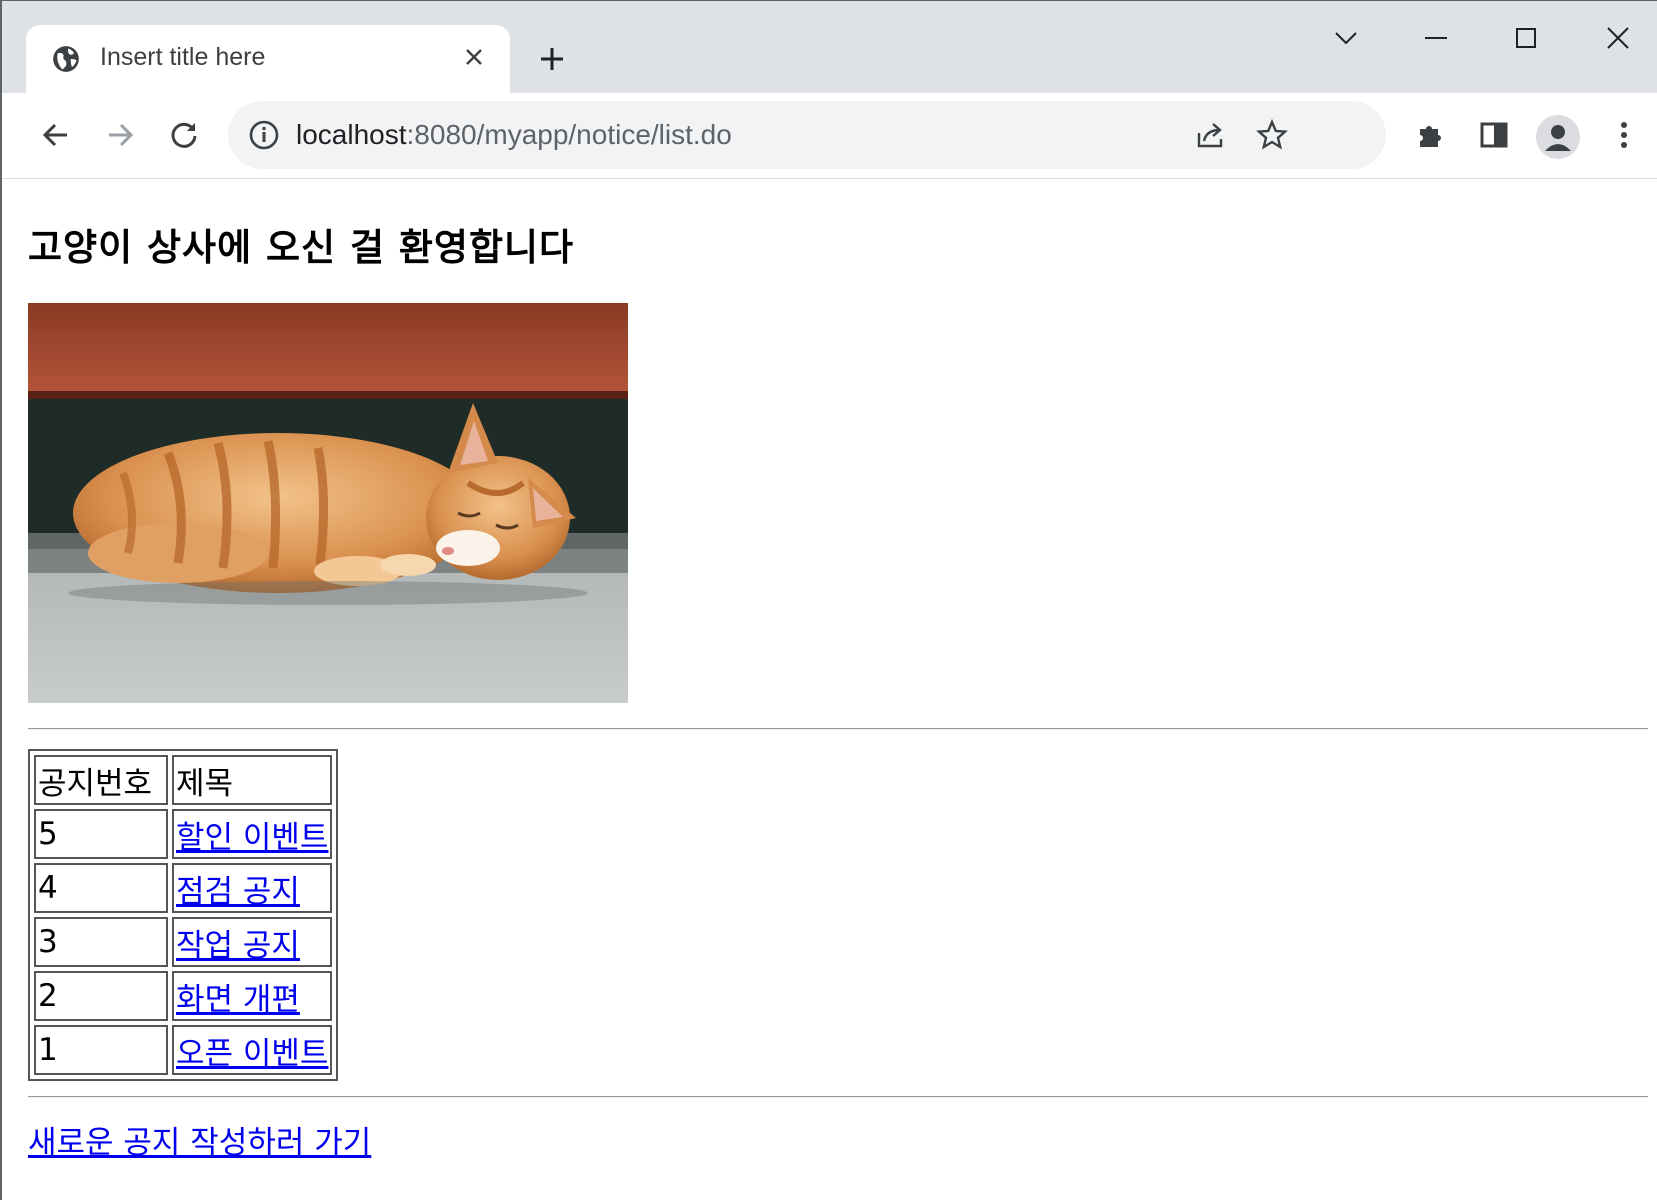 This screenshot has height=1200, width=1657. I want to click on new-tab-button, so click(552, 59).